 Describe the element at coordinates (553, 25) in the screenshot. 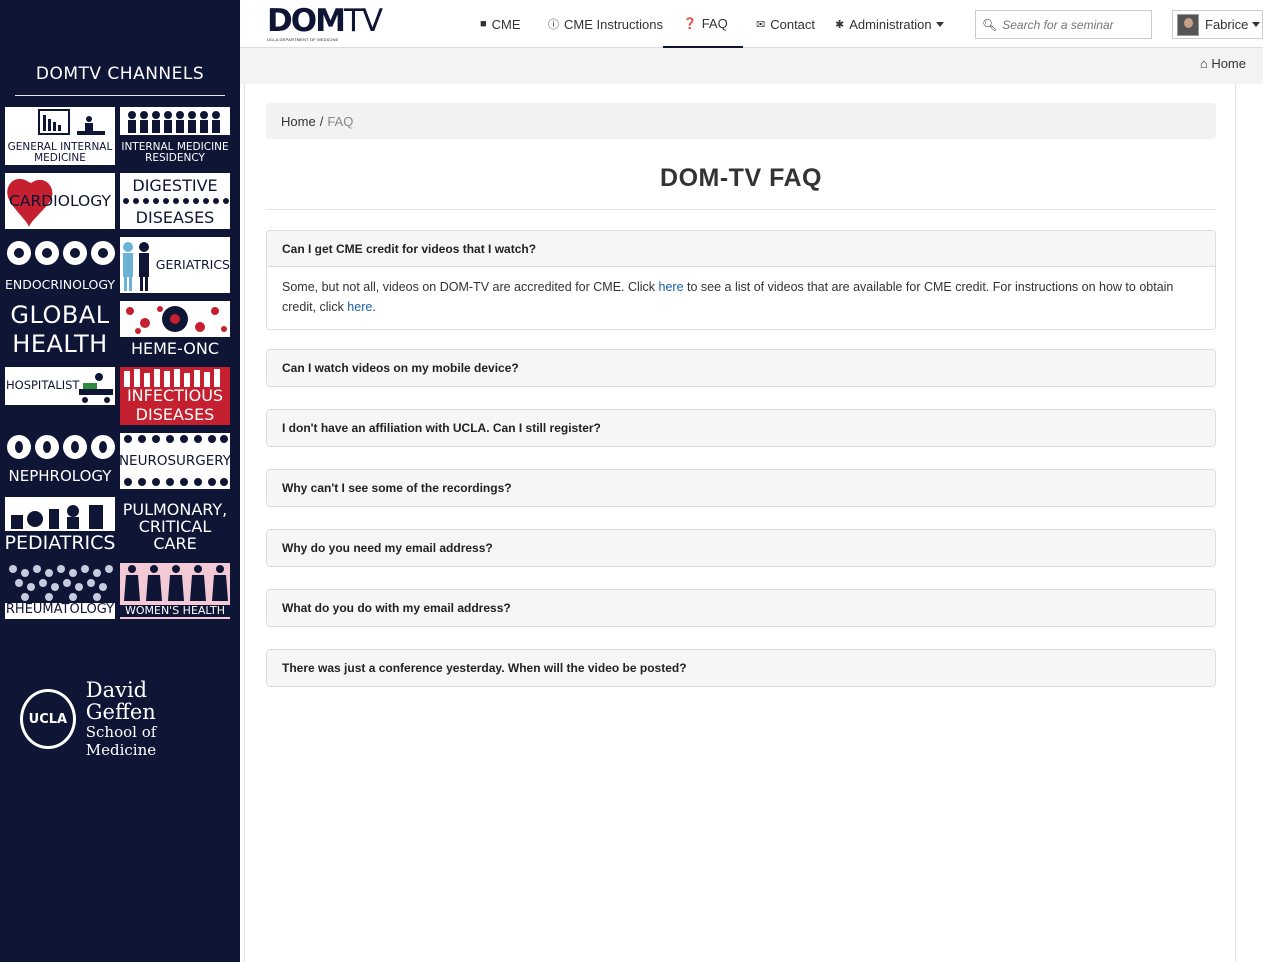

I see `info-circle-icon: ⓘ` at that location.